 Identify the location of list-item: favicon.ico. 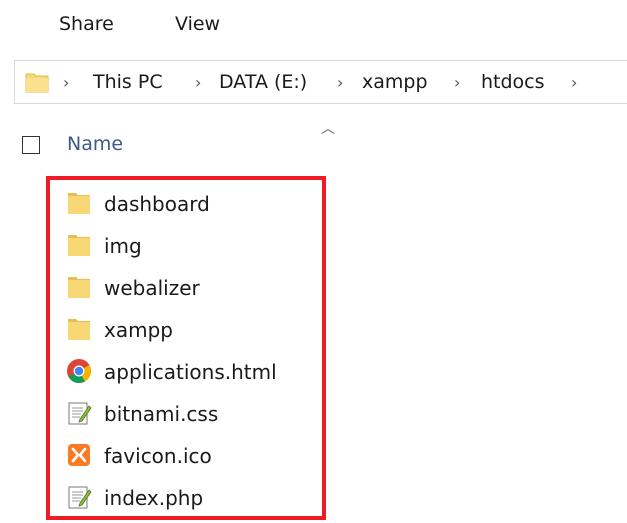
(190, 456).